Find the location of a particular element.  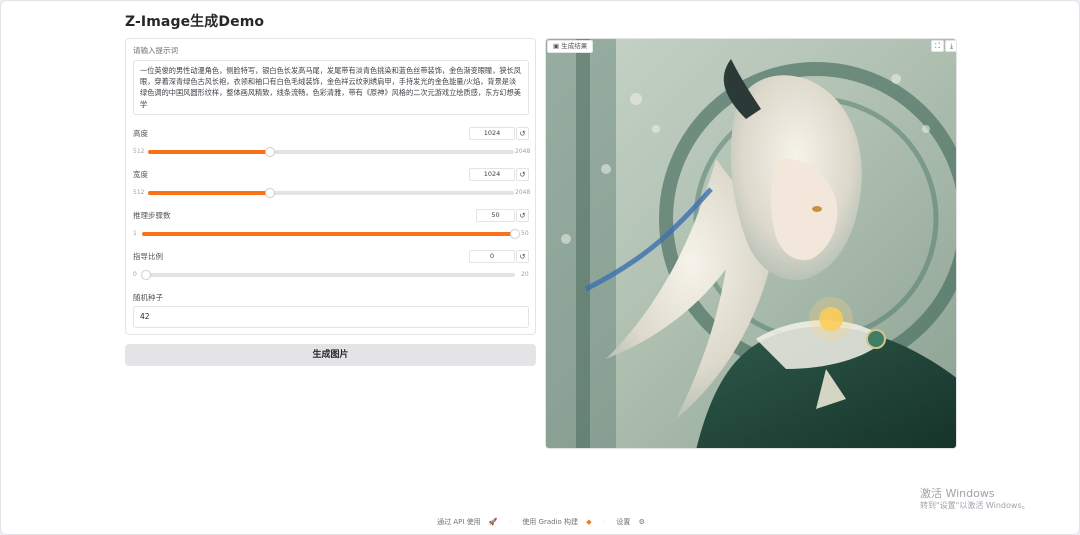

width-reset-icon: ↺ is located at coordinates (522, 174).